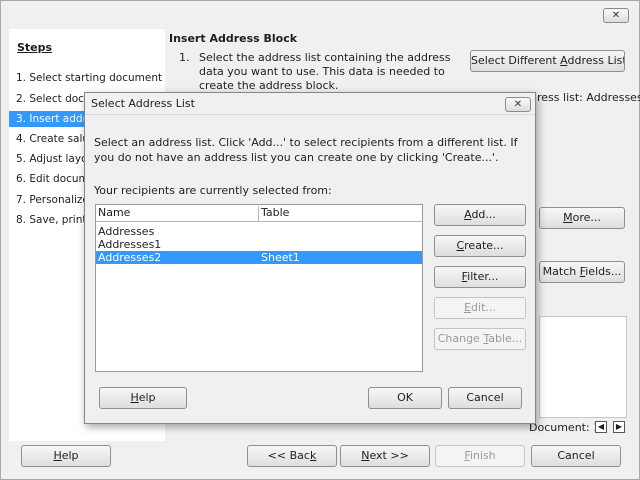 The width and height of the screenshot is (640, 480). Describe the element at coordinates (288, 455) in the screenshot. I see `button-label-part: << Bac` at that location.